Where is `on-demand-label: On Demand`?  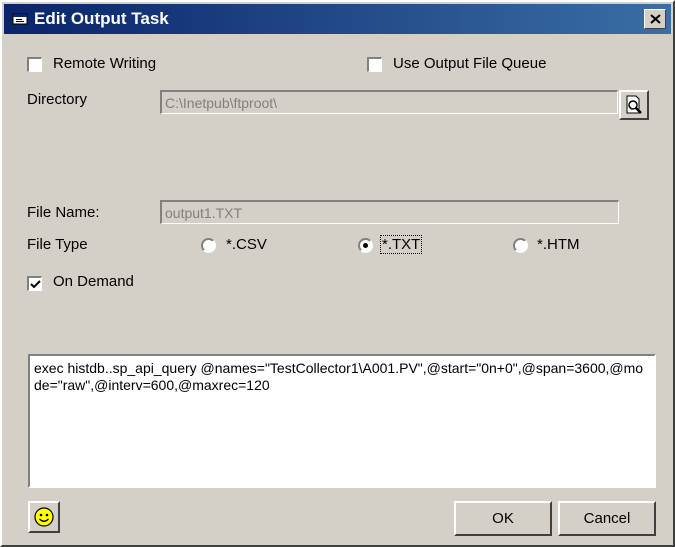 on-demand-label: On Demand is located at coordinates (93, 281).